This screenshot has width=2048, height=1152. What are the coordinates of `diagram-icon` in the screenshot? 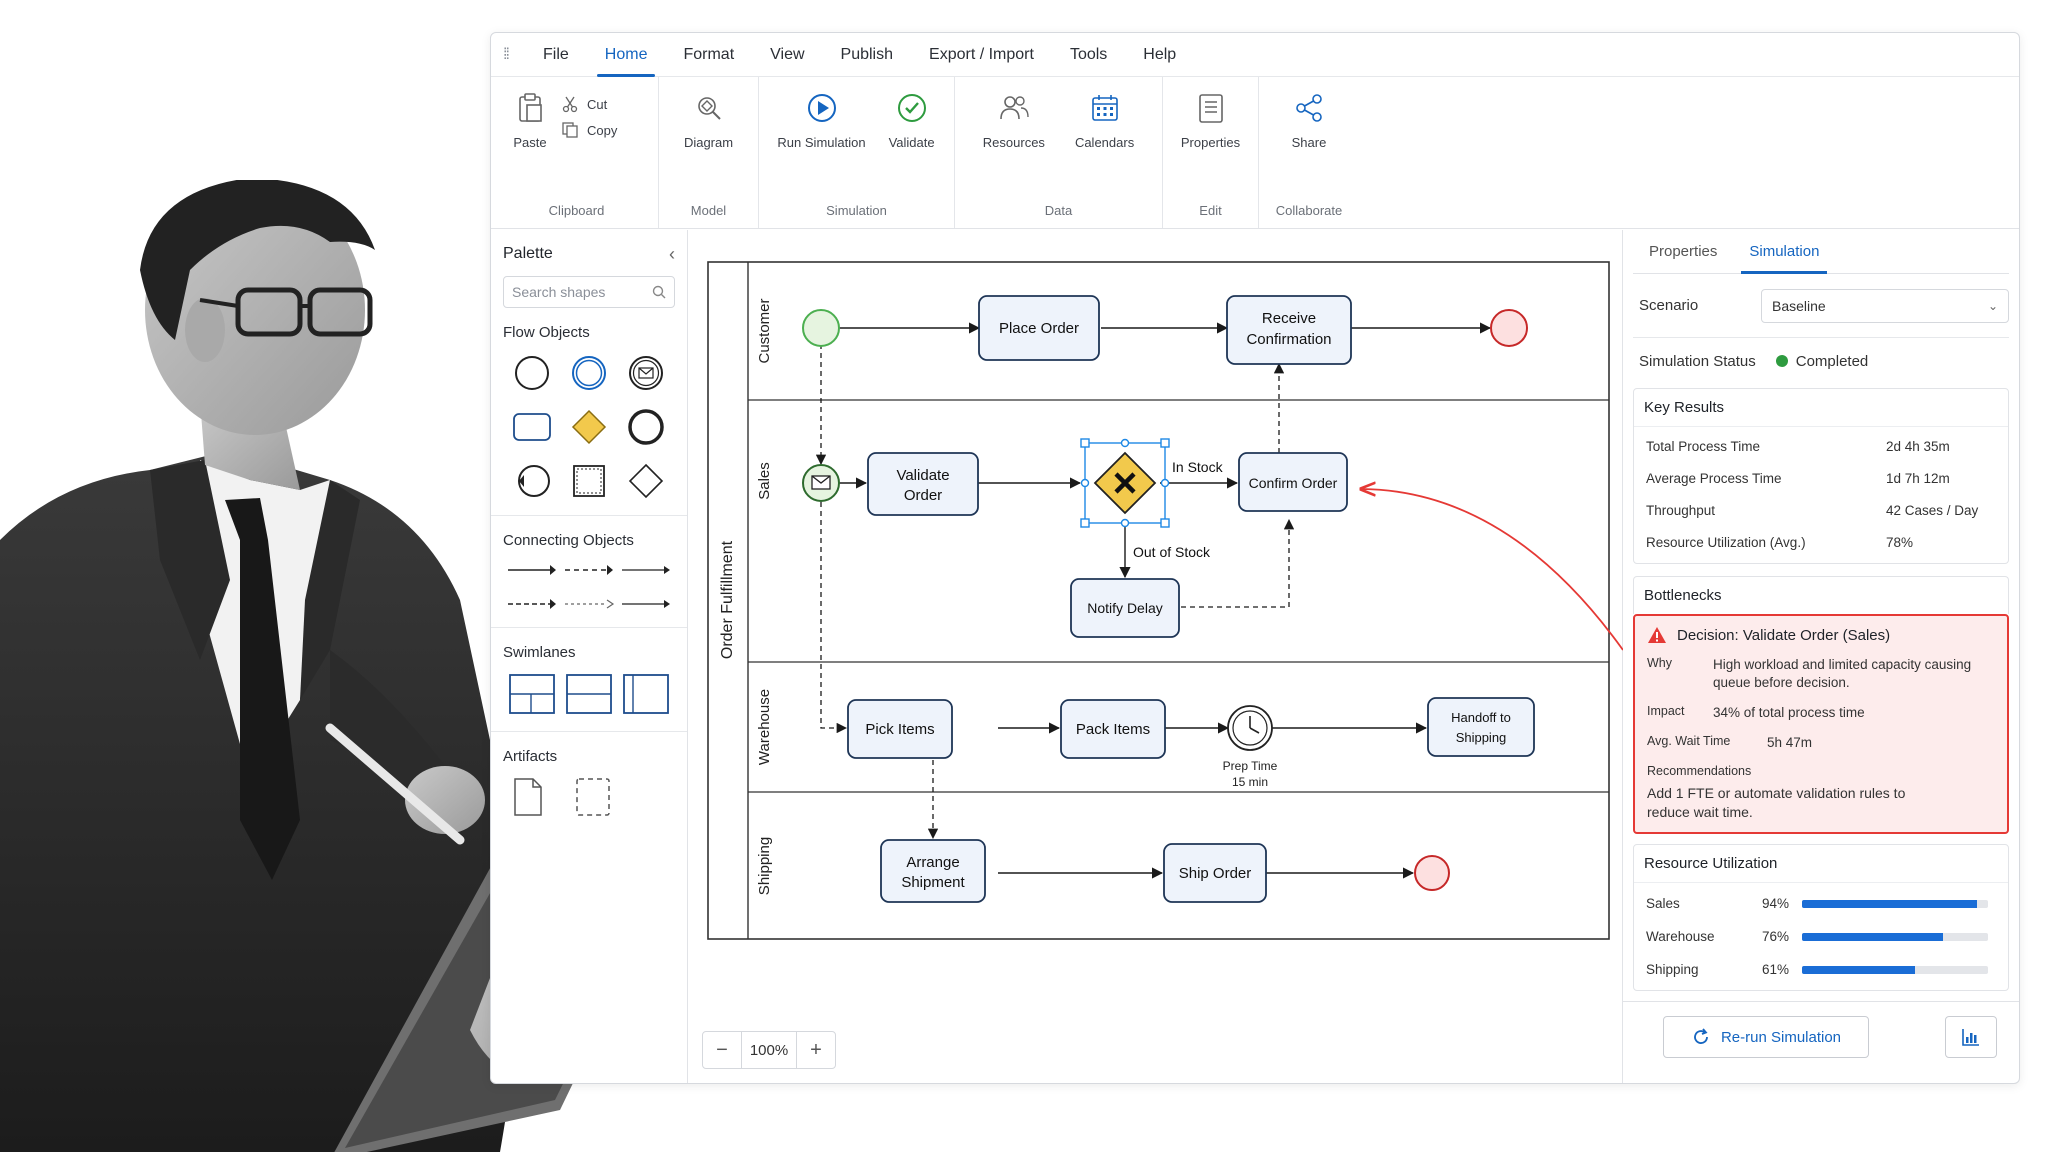 It's located at (709, 108).